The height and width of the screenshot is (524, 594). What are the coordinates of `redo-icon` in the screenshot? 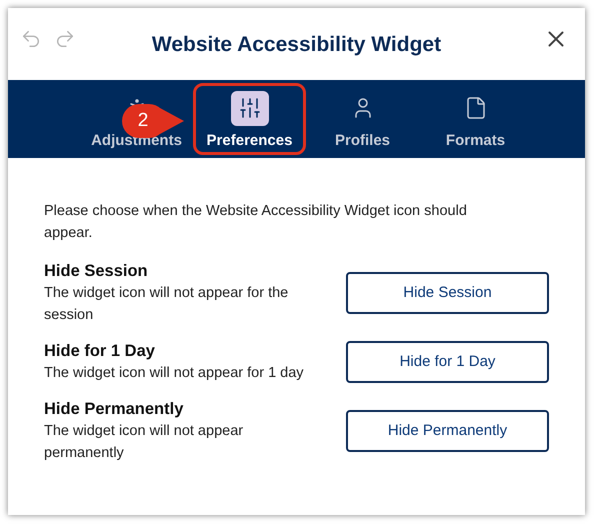 It's located at (65, 39).